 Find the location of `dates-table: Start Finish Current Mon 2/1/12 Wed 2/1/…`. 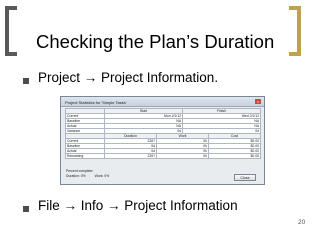

dates-table: Start Finish Current Mon 2/1/12 Wed 2/1/… is located at coordinates (163, 121).